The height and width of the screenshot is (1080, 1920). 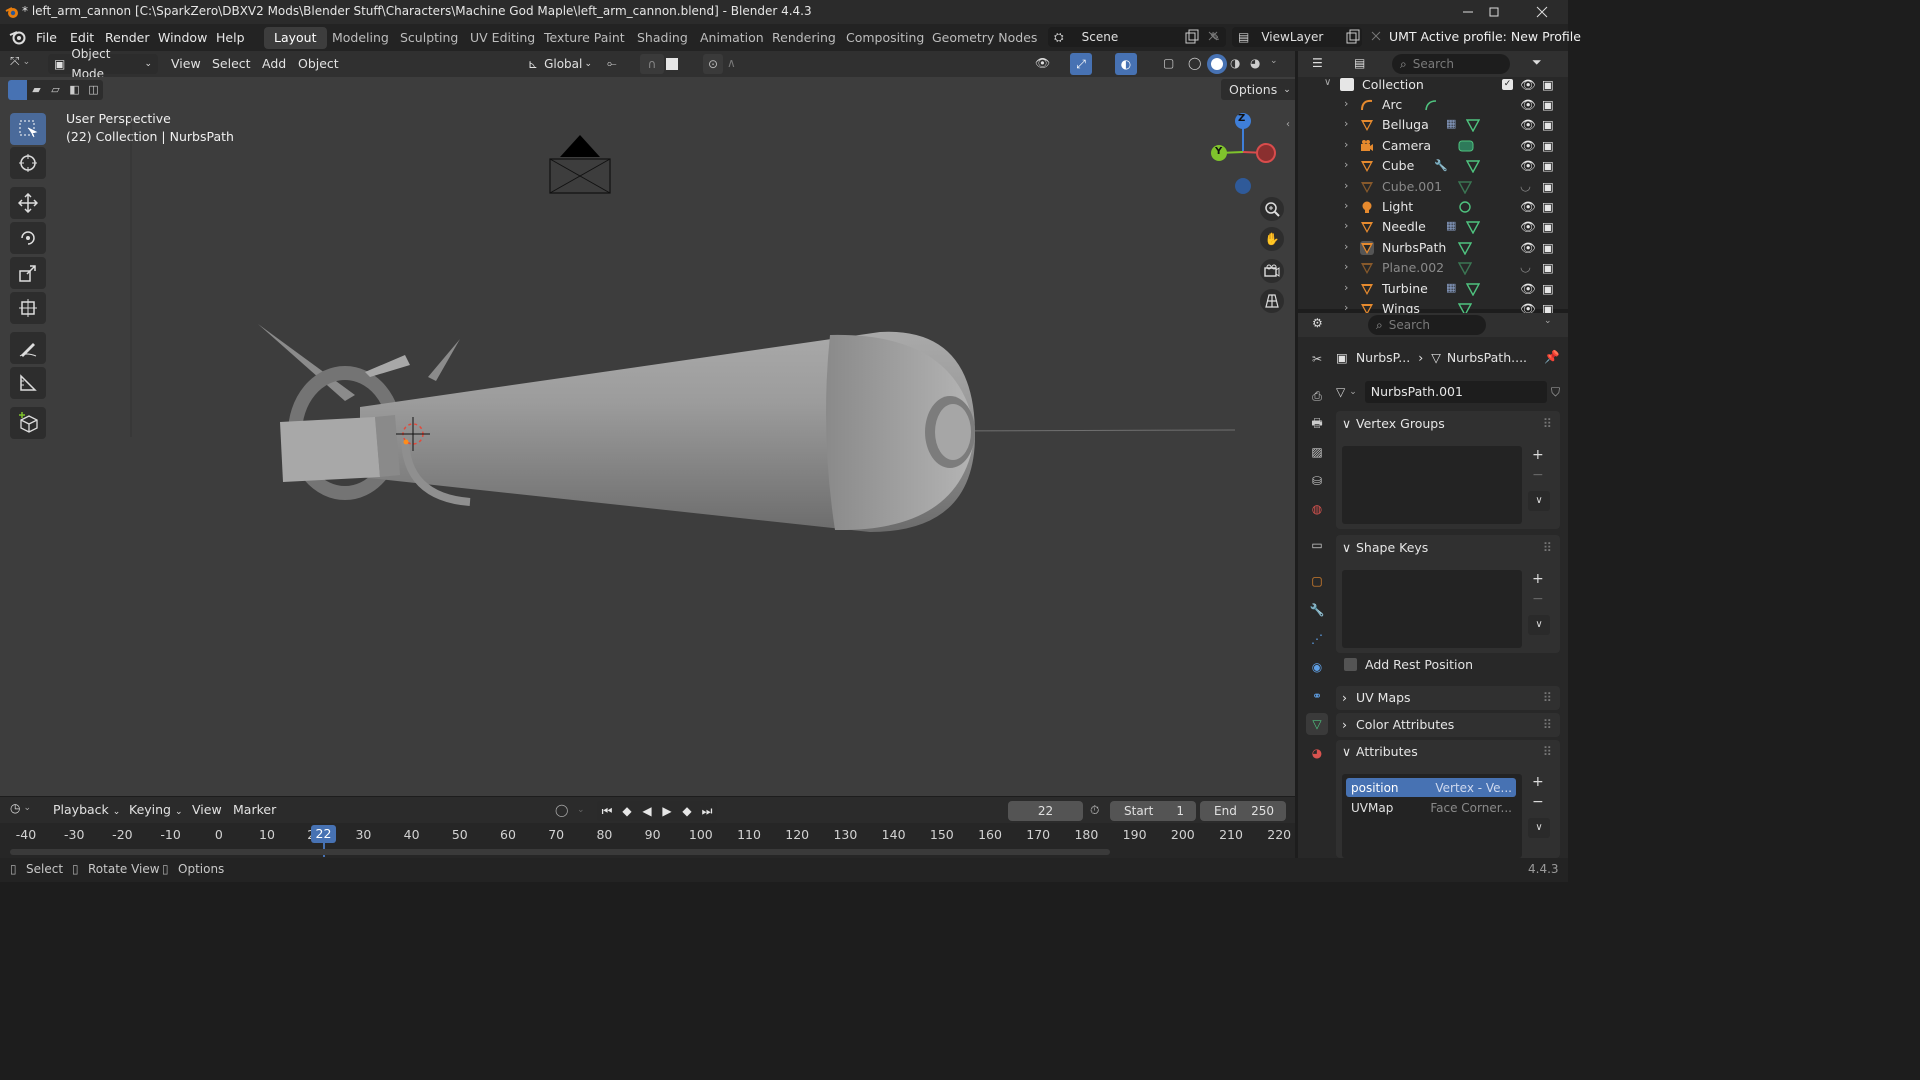 I want to click on collection-tab-icon: ▭, so click(x=1317, y=545).